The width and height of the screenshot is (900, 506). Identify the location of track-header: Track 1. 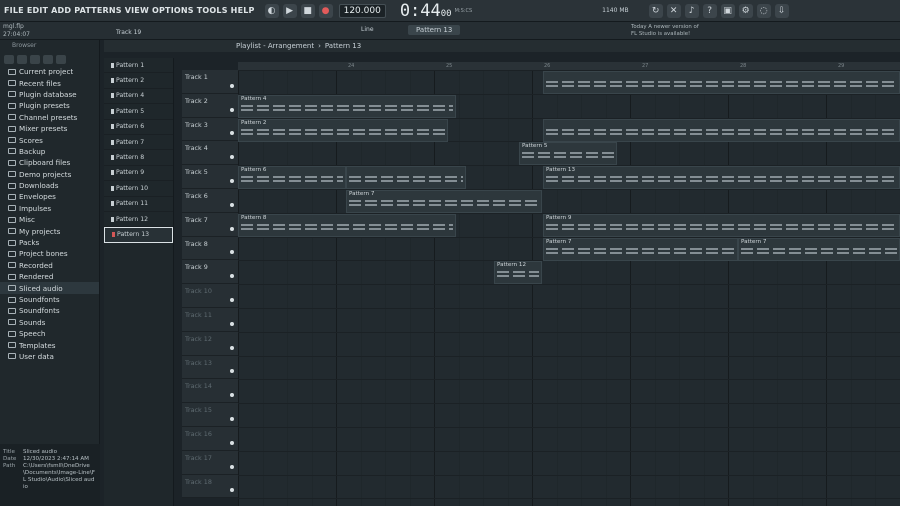
(210, 82).